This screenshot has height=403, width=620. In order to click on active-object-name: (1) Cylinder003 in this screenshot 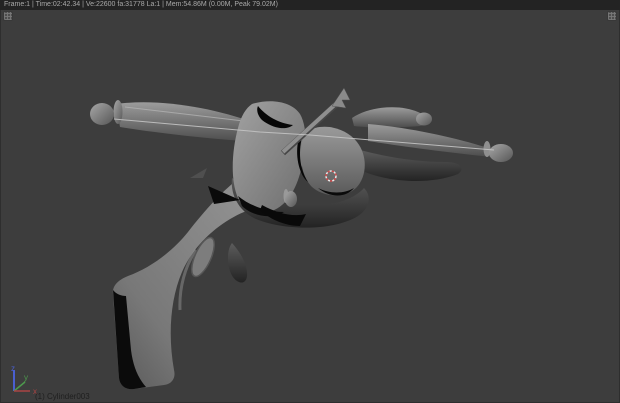, I will do `click(62, 396)`.